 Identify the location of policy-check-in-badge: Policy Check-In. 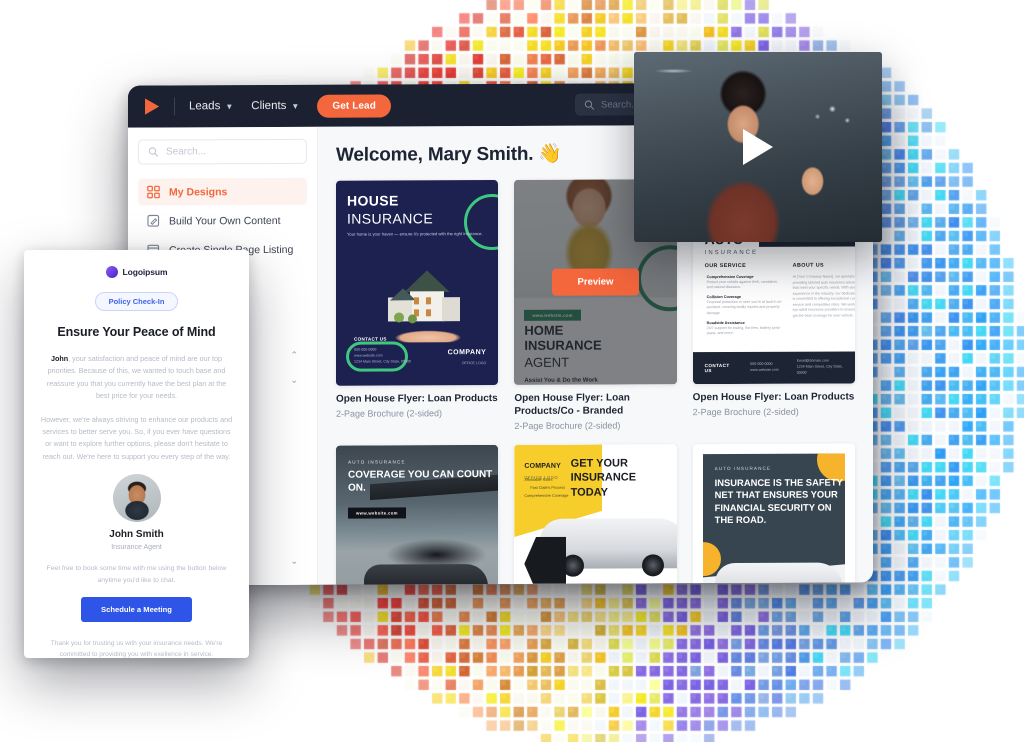
(136, 301).